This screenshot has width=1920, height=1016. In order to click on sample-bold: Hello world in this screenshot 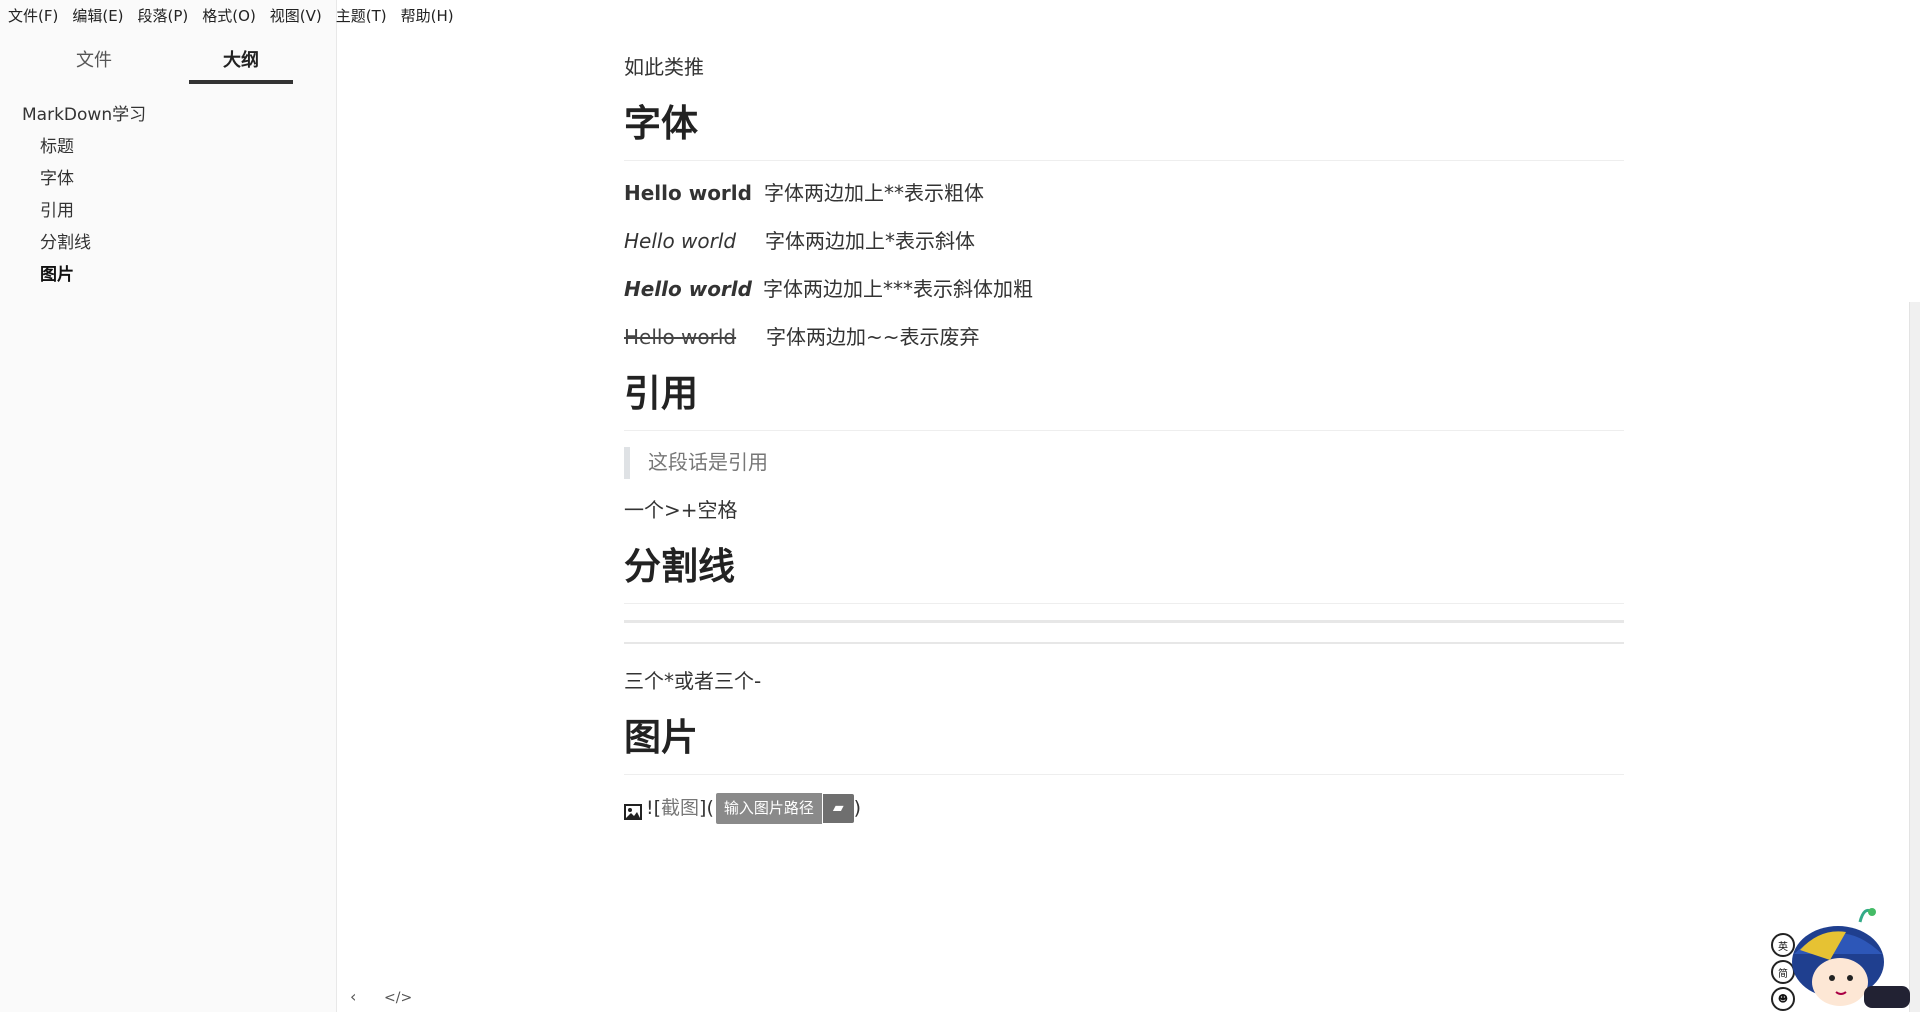, I will do `click(688, 193)`.